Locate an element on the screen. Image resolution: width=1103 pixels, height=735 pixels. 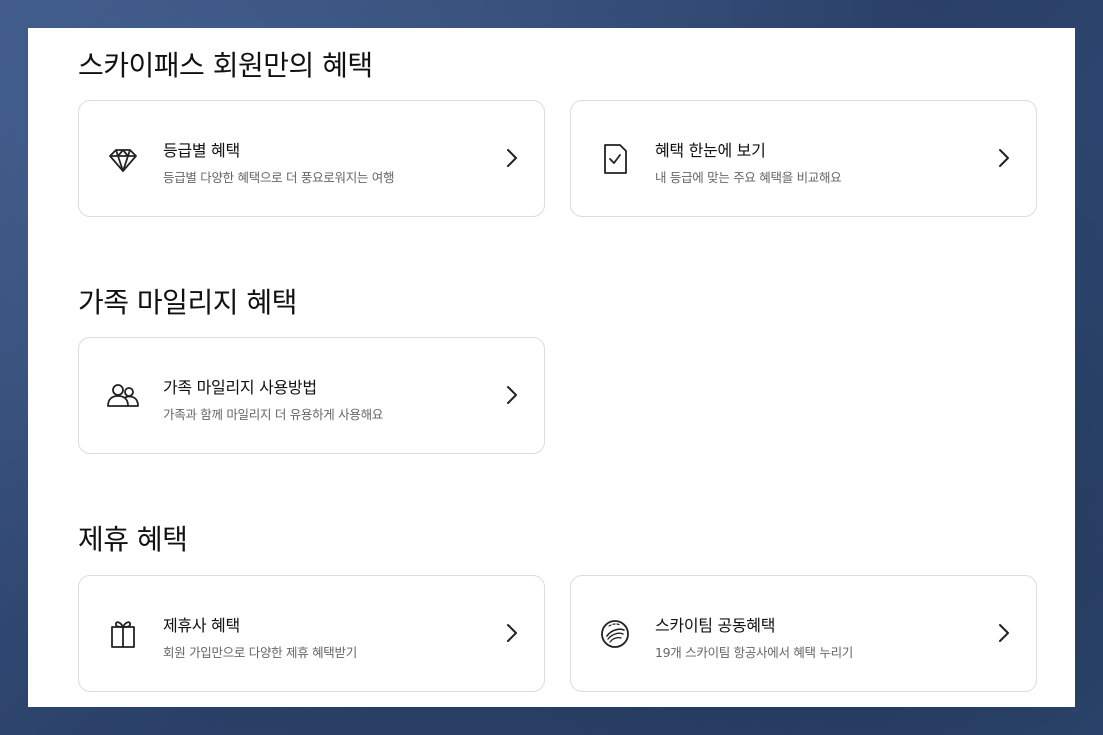
card-benefits-overview: 혜택 한눈에 보기 내 등급에 맞는 주요 혜택을 비교해요 is located at coordinates (803, 158).